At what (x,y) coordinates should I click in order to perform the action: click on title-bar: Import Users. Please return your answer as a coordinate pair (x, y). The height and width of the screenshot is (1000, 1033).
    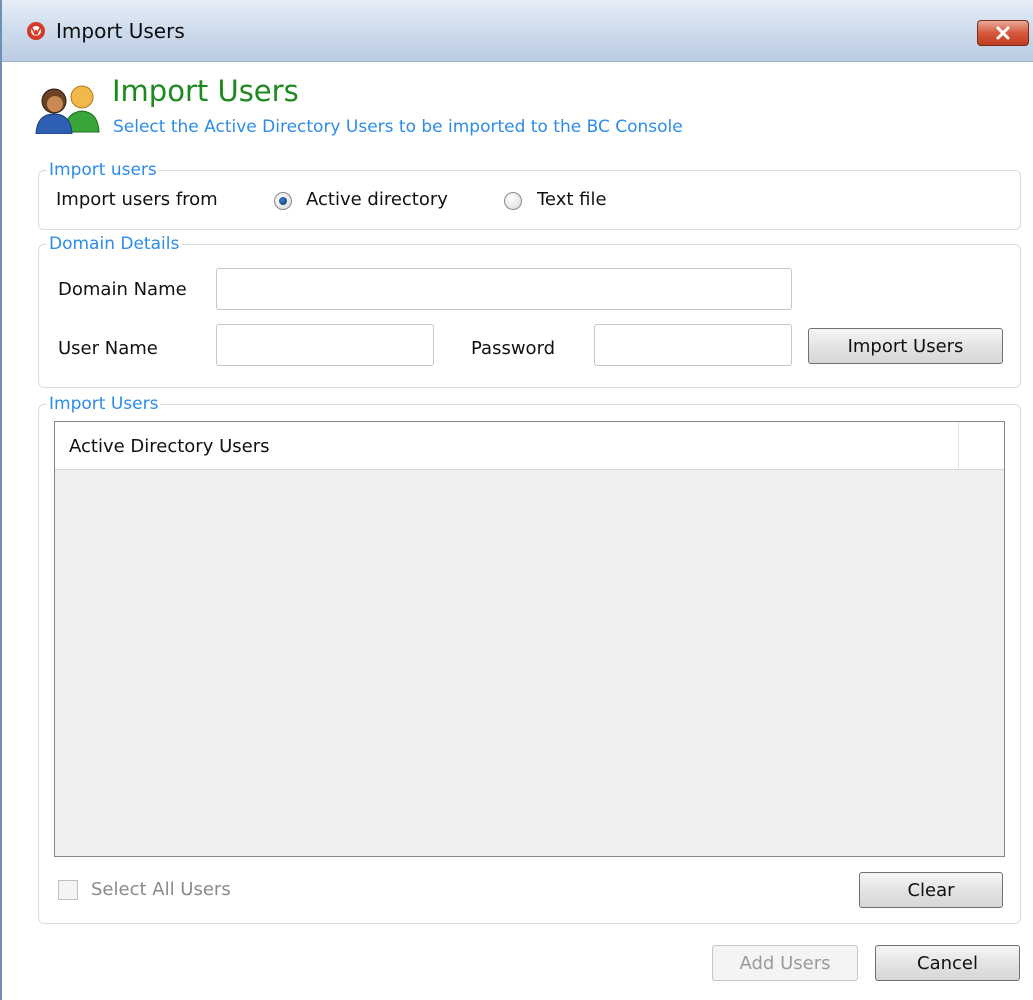
    Looking at the image, I should click on (517, 31).